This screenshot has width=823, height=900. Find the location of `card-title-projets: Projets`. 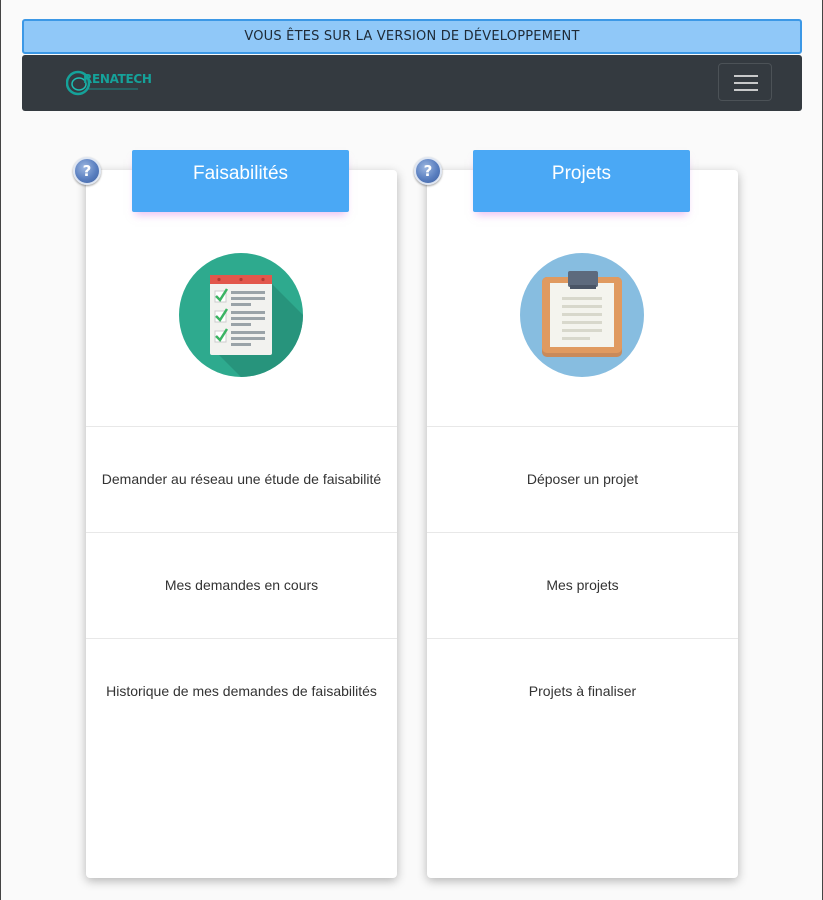

card-title-projets: Projets is located at coordinates (581, 181).